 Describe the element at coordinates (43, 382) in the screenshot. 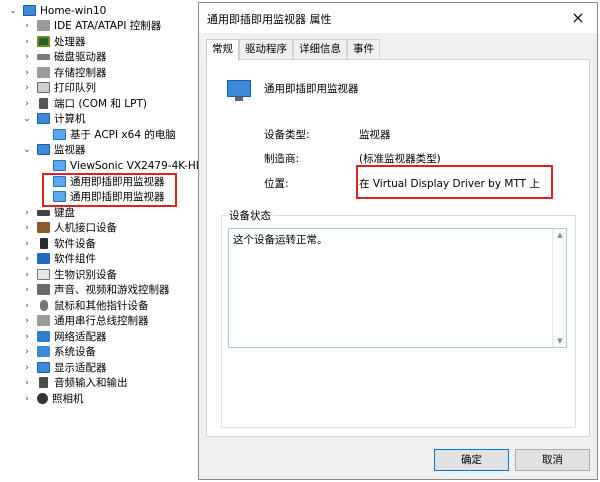

I see `audio-io-icon` at that location.